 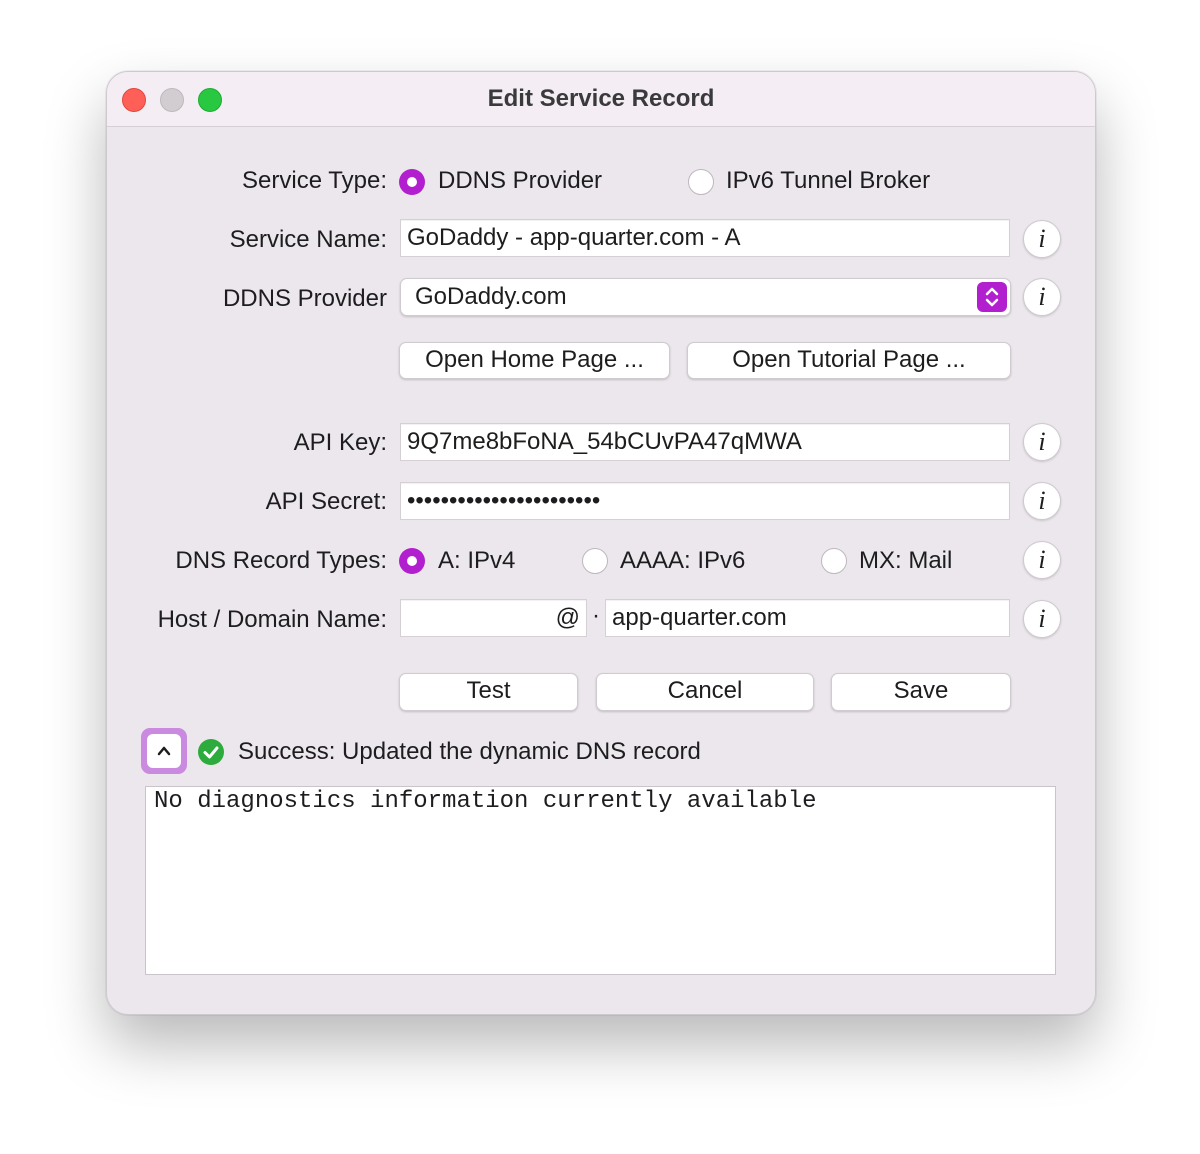 I want to click on host-domain-label: Host / Domain Name:, so click(x=272, y=619).